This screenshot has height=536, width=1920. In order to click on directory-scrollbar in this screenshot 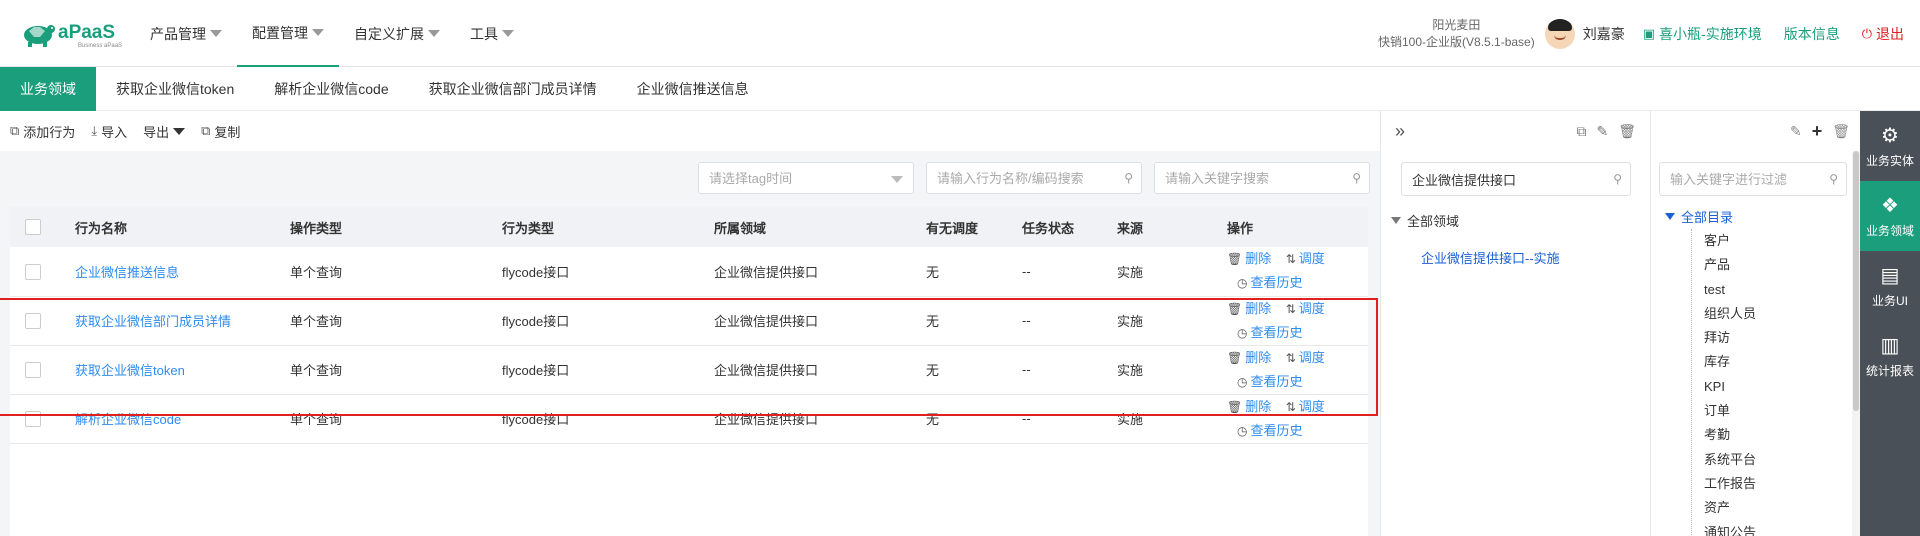, I will do `click(1856, 343)`.